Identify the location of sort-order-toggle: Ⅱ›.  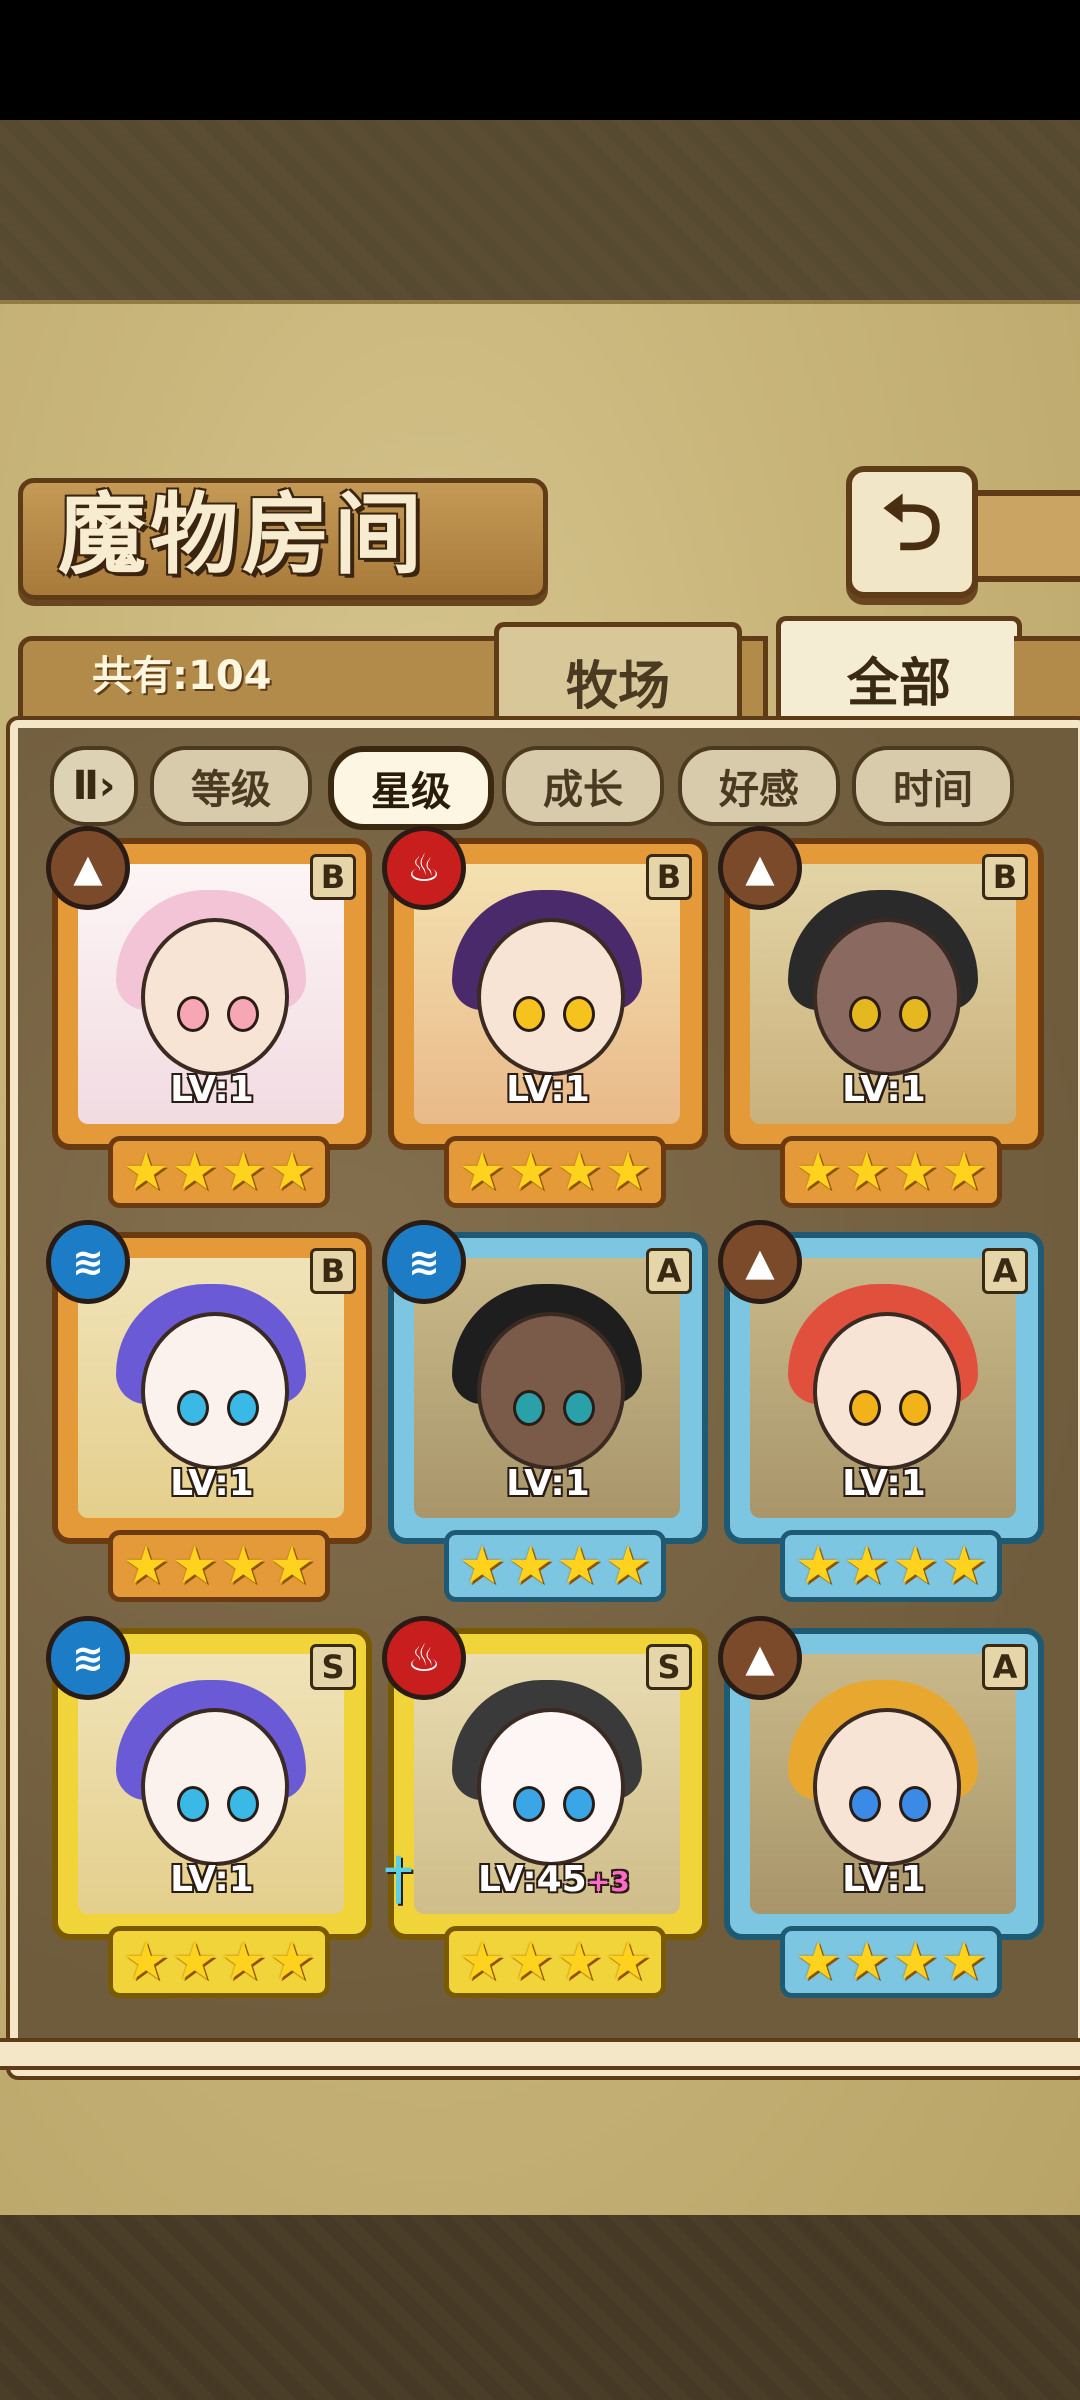
(94, 786).